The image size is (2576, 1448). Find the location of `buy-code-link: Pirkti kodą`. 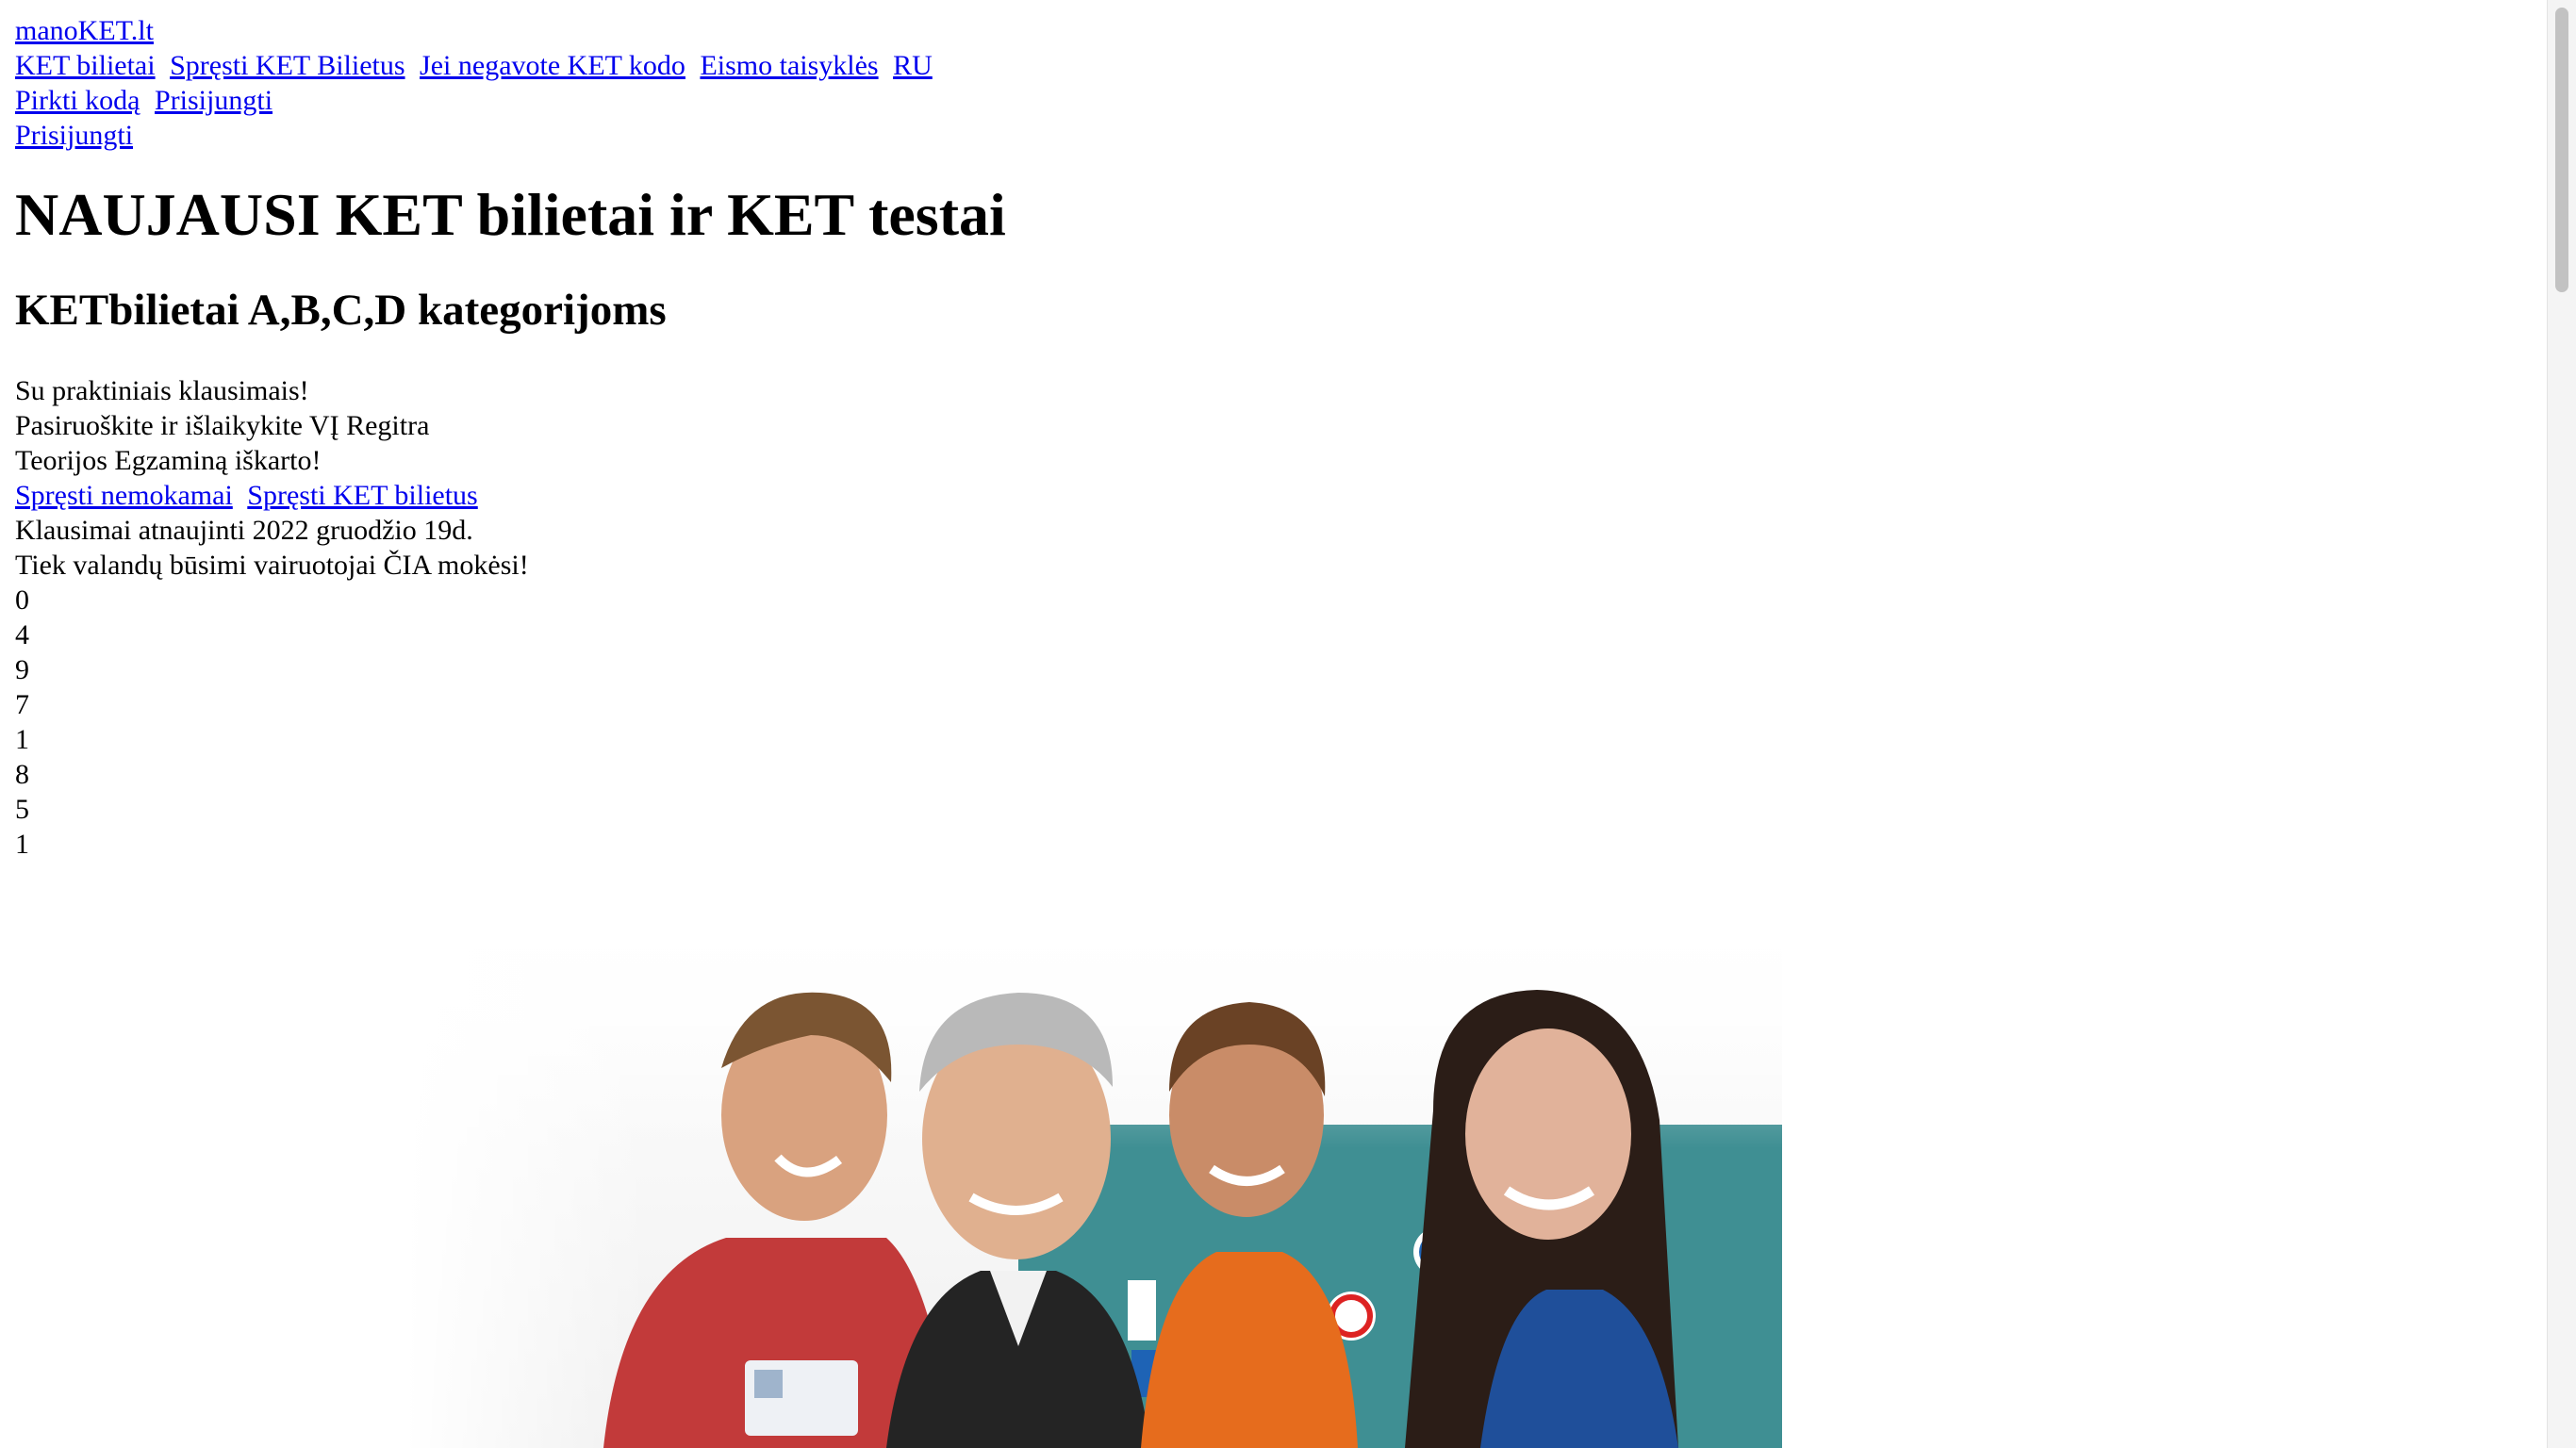

buy-code-link: Pirkti kodą is located at coordinates (77, 100).